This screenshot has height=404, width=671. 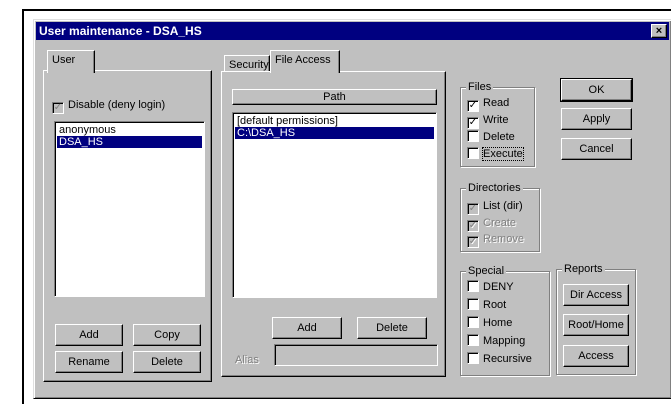 I want to click on path-list: [default permissions] C:\DSA_HS, so click(x=334, y=205).